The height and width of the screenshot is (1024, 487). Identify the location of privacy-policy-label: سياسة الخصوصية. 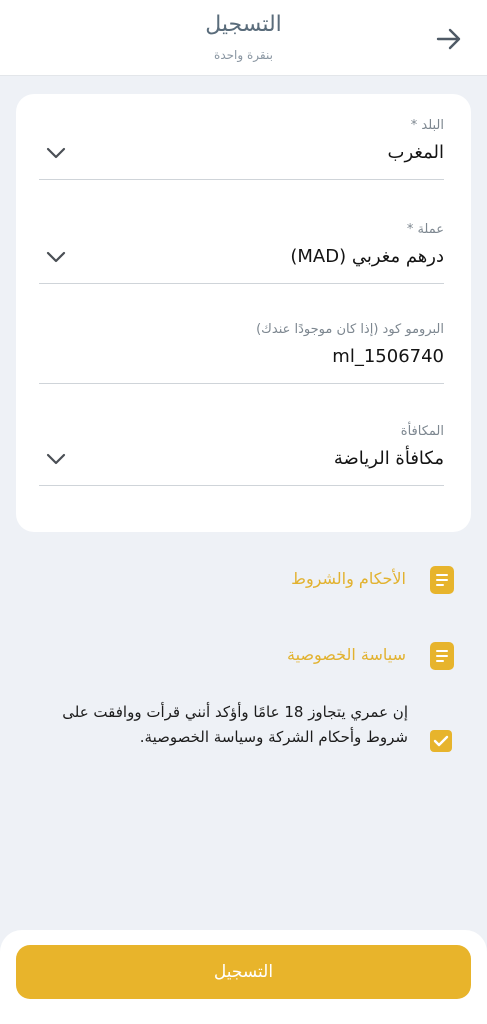
(346, 654).